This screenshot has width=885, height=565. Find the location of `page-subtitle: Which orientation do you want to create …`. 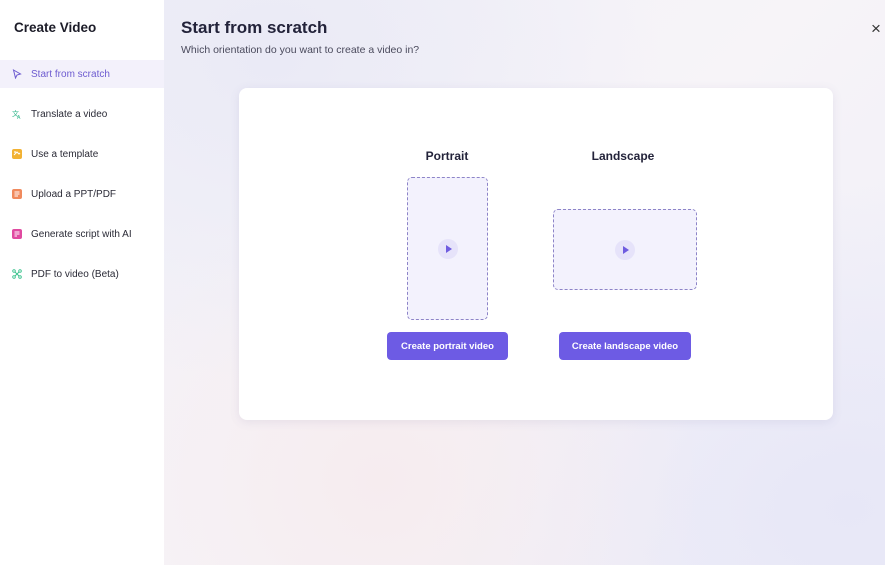

page-subtitle: Which orientation do you want to create … is located at coordinates (300, 50).